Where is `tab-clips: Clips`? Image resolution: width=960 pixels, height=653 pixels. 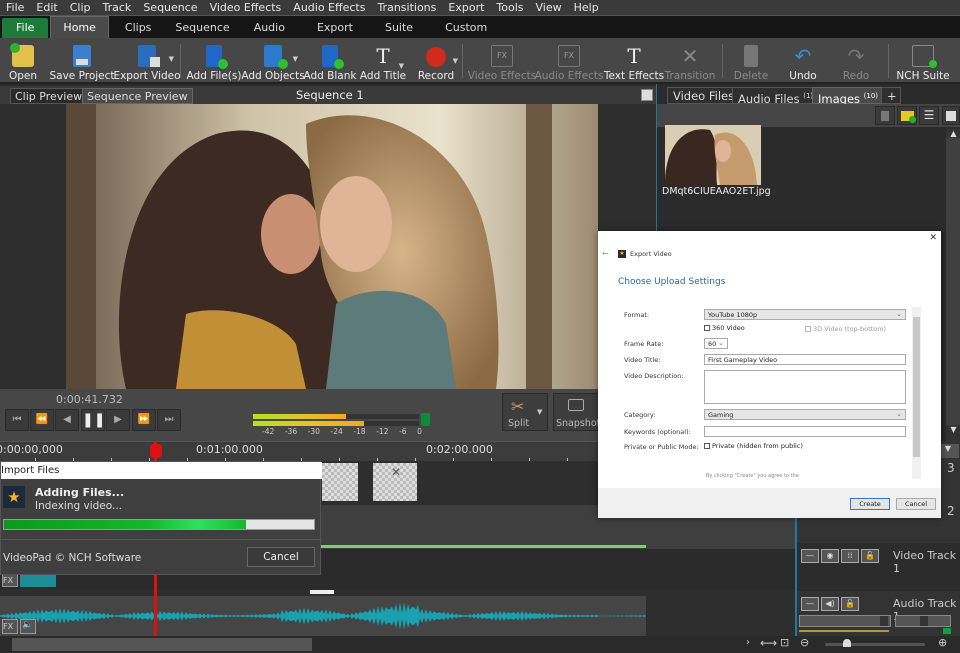 tab-clips: Clips is located at coordinates (138, 28).